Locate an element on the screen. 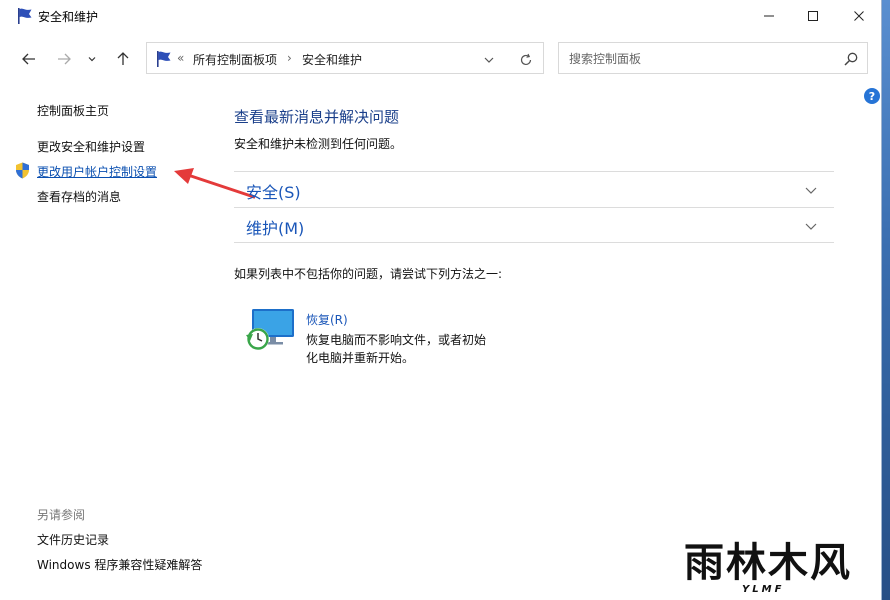  search-input is located at coordinates (699, 59).